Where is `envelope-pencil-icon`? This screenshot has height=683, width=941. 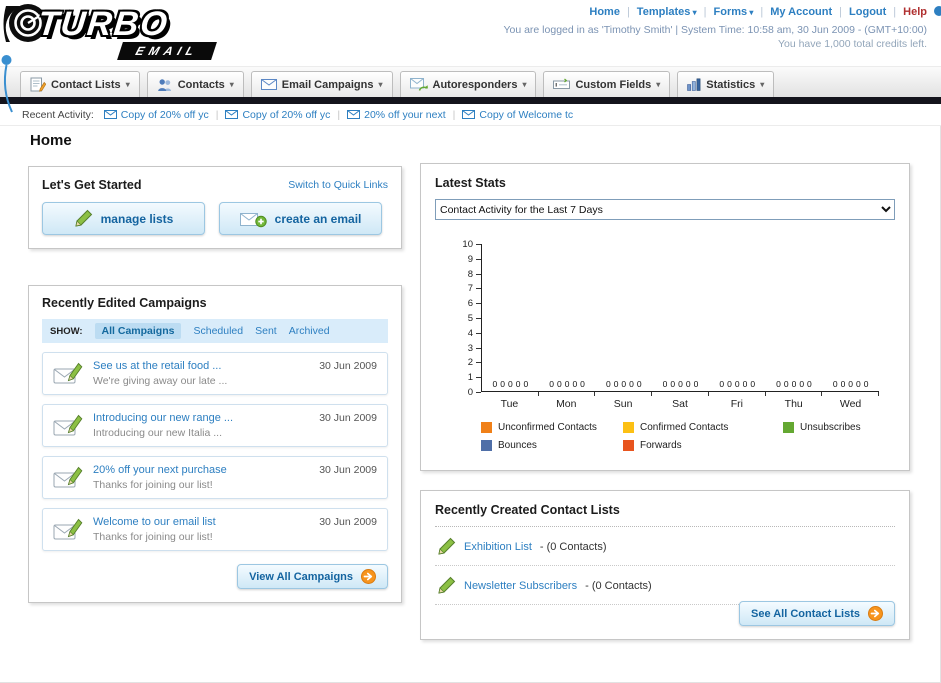 envelope-pencil-icon is located at coordinates (68, 530).